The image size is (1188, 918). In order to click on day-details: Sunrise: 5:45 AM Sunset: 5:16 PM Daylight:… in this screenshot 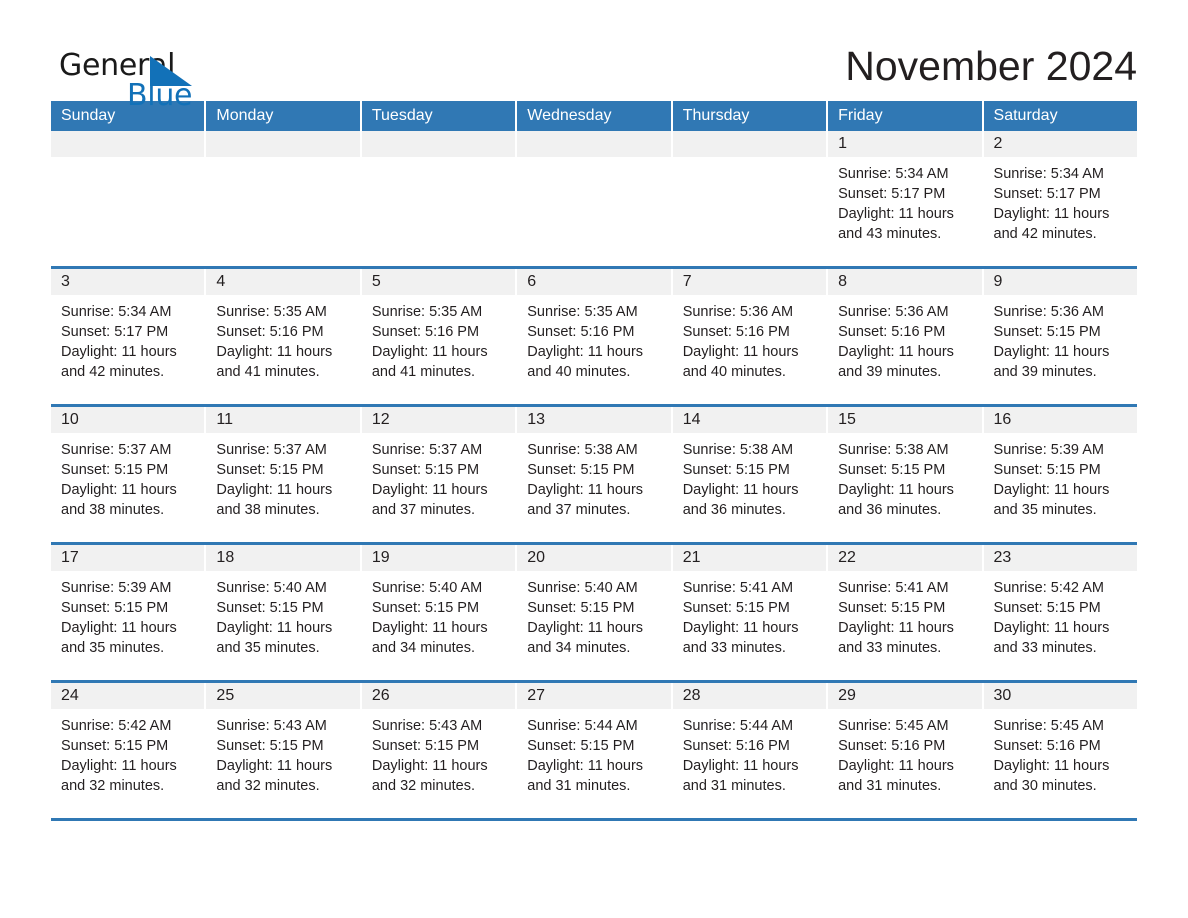, I will do `click(1060, 752)`.